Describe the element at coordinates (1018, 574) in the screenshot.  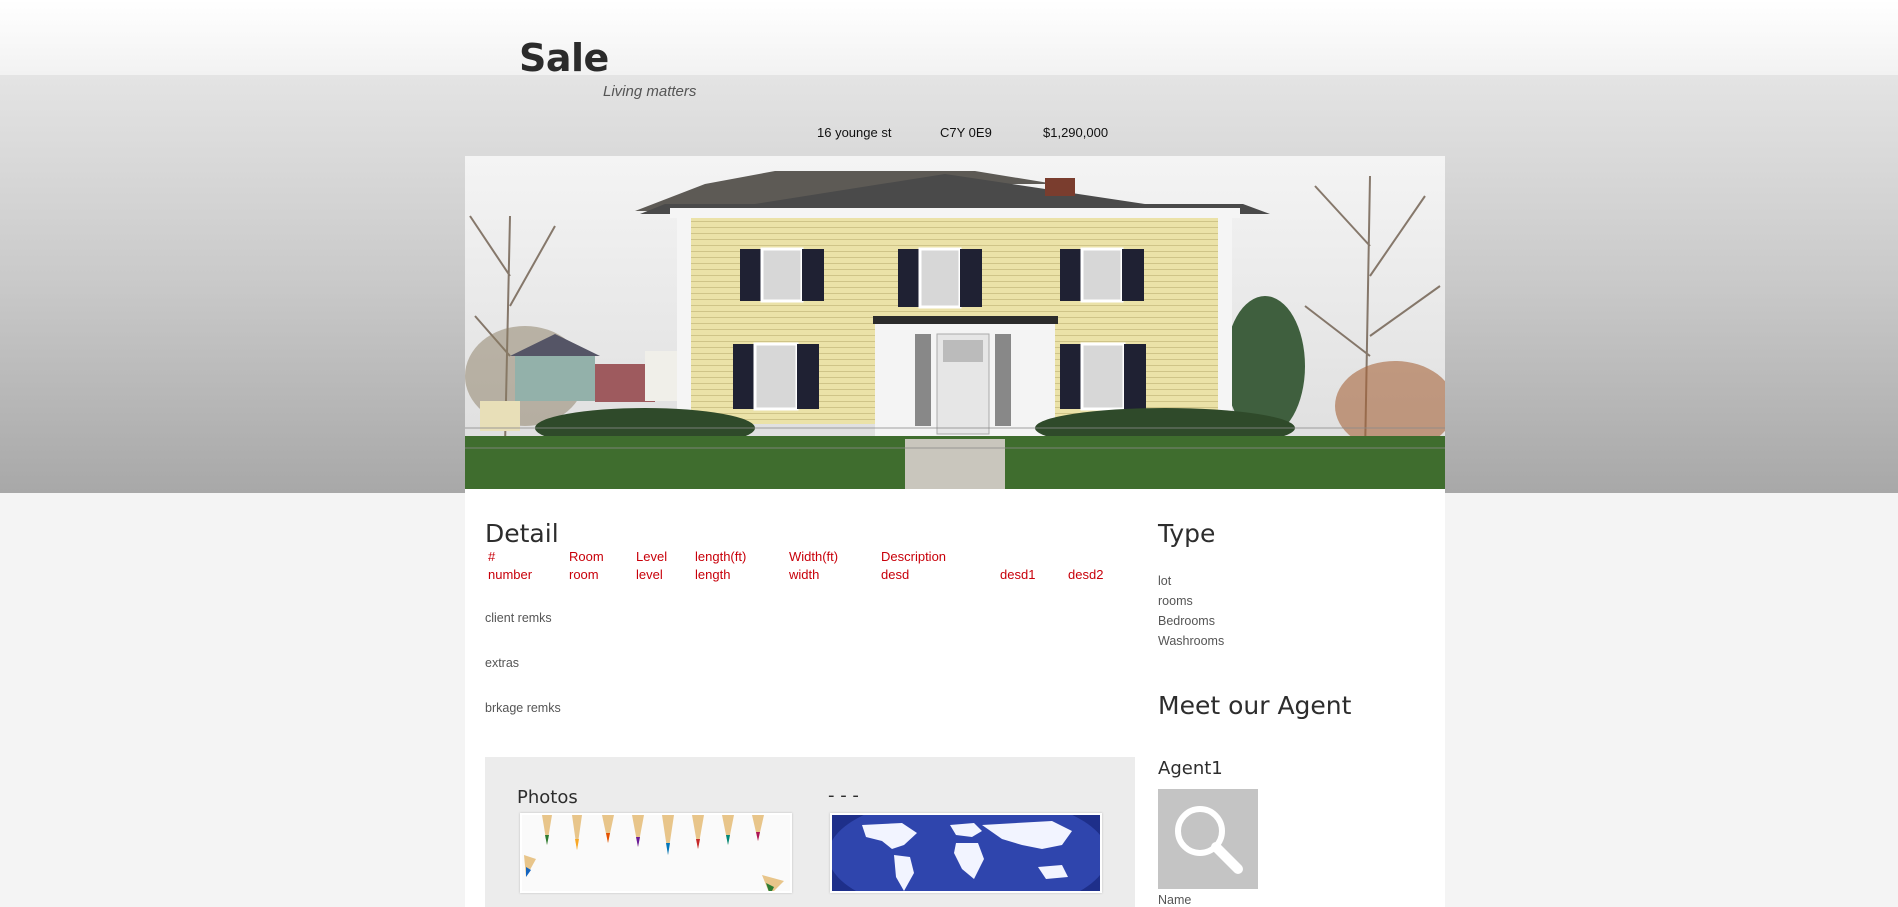
I see `detail-cell-description-1: desd1` at that location.